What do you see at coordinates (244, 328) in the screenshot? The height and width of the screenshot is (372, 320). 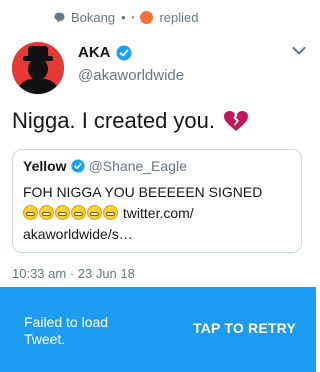 I see `retry-button: TAP TO RETRY` at bounding box center [244, 328].